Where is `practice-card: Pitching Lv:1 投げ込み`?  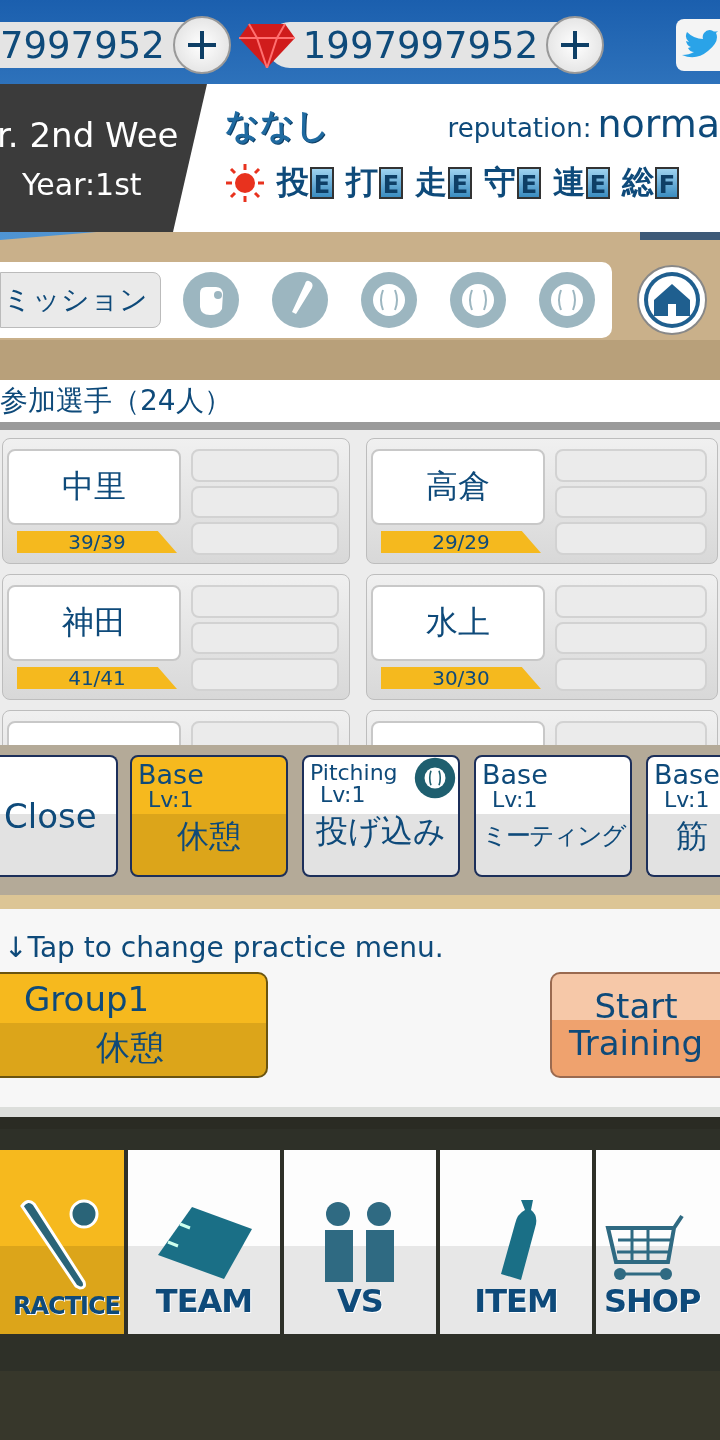
practice-card: Pitching Lv:1 投げ込み is located at coordinates (381, 816).